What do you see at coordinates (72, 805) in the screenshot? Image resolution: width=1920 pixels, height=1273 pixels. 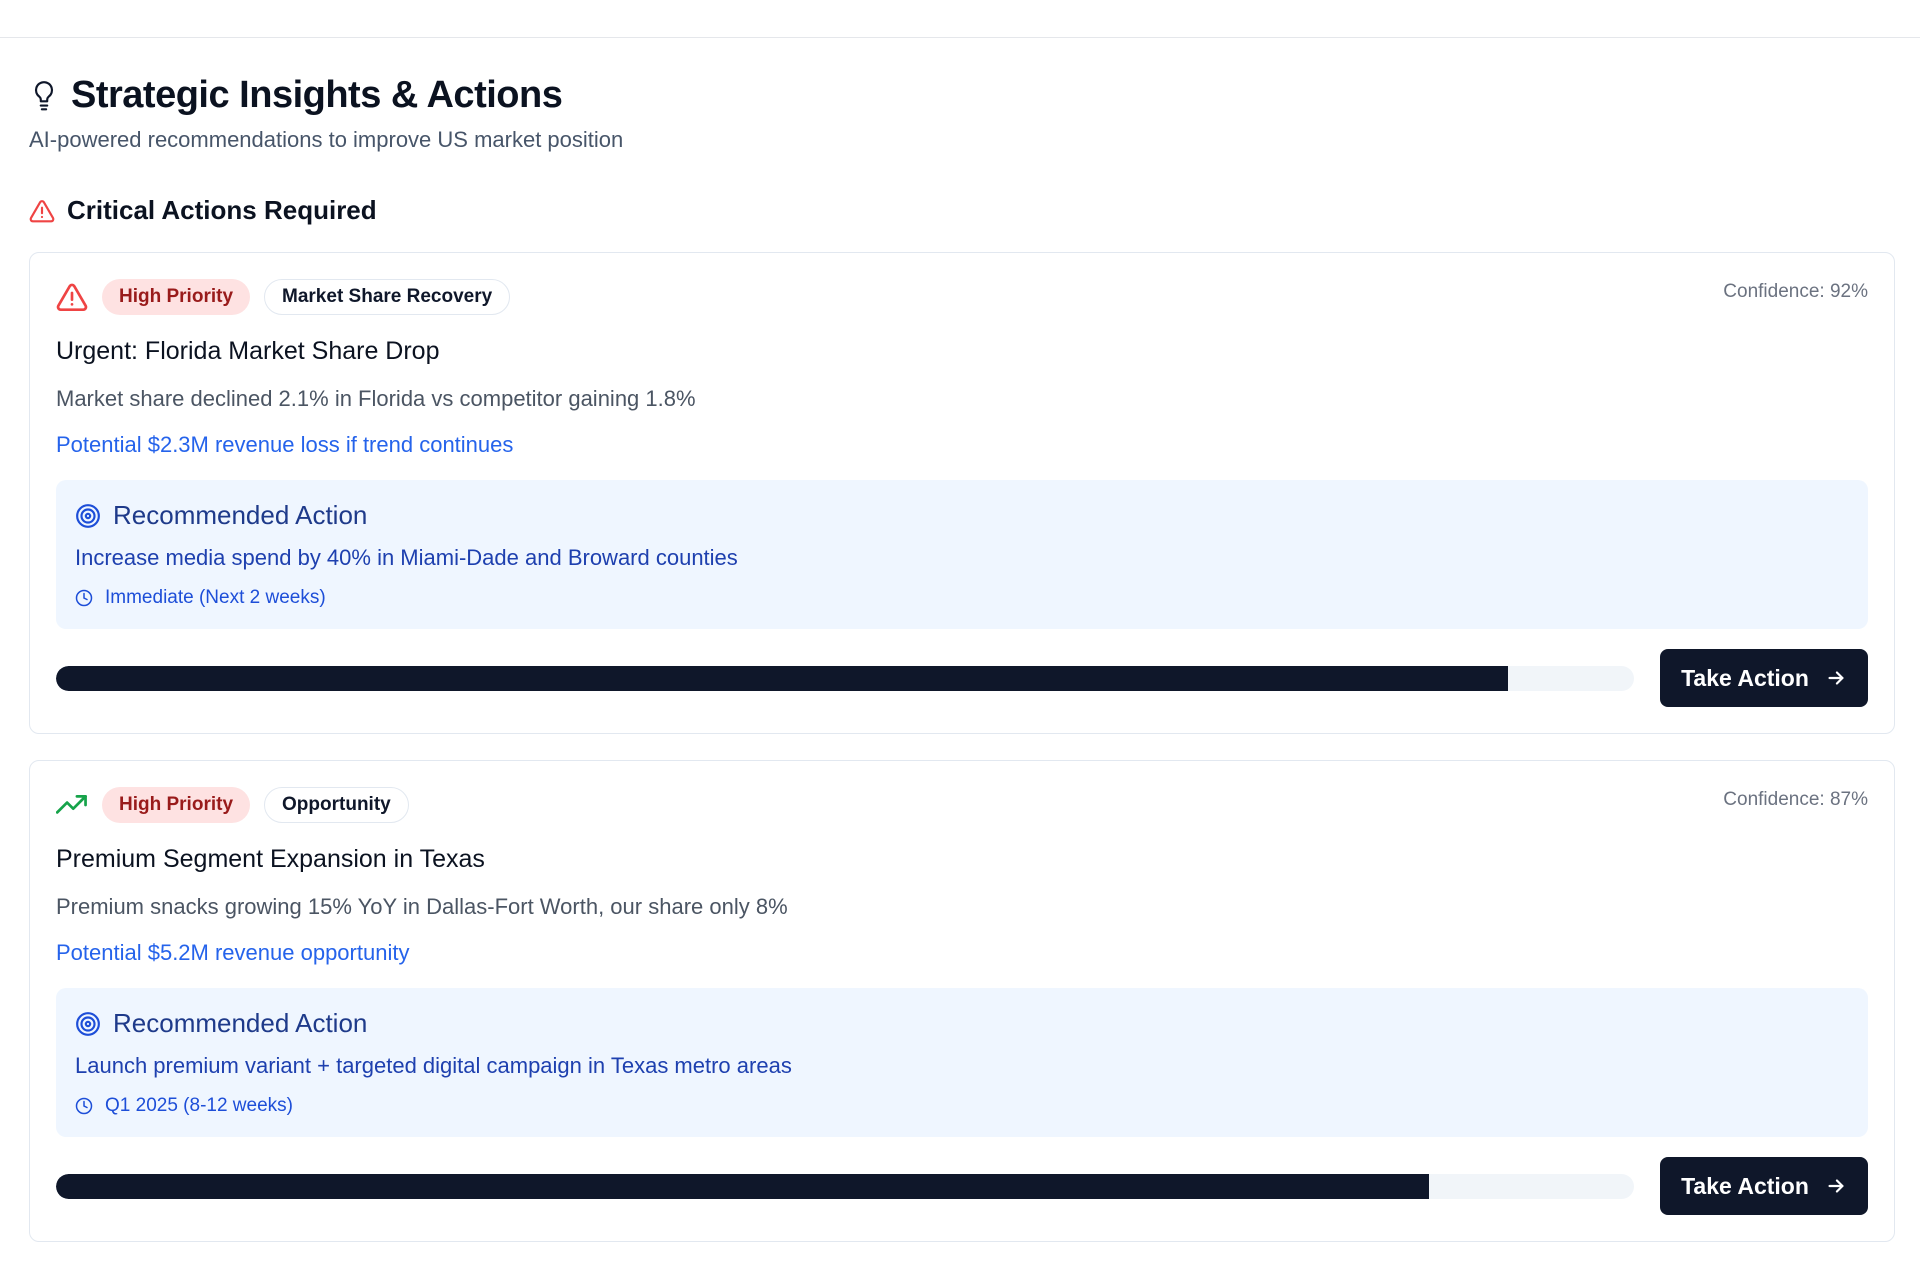 I see `trending-up-icon` at bounding box center [72, 805].